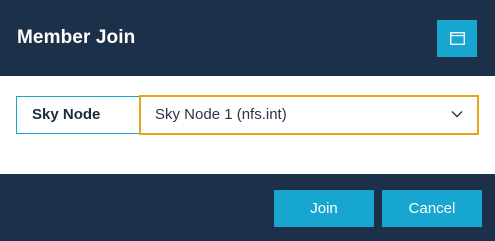  I want to click on sky-node-label: Sky Node, so click(79, 115).